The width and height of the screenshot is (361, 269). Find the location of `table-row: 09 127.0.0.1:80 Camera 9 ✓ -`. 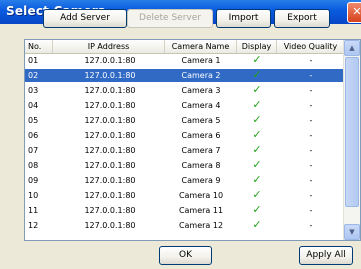

table-row: 09 127.0.0.1:80 Camera 9 ✓ - is located at coordinates (185, 180).